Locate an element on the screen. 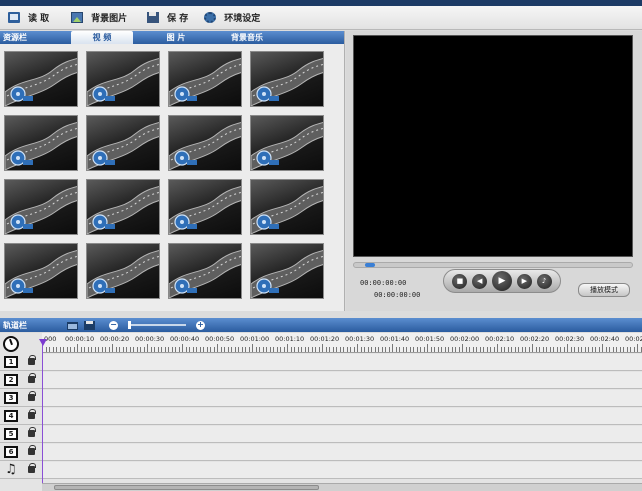  ruler-label: 00:01:30 is located at coordinates (360, 339).